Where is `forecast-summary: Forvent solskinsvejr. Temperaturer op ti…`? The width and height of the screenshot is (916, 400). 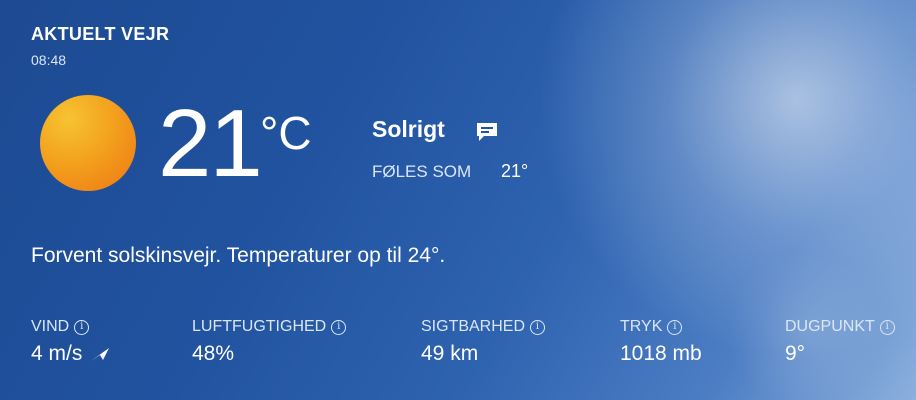
forecast-summary: Forvent solskinsvejr. Temperaturer op ti… is located at coordinates (238, 255).